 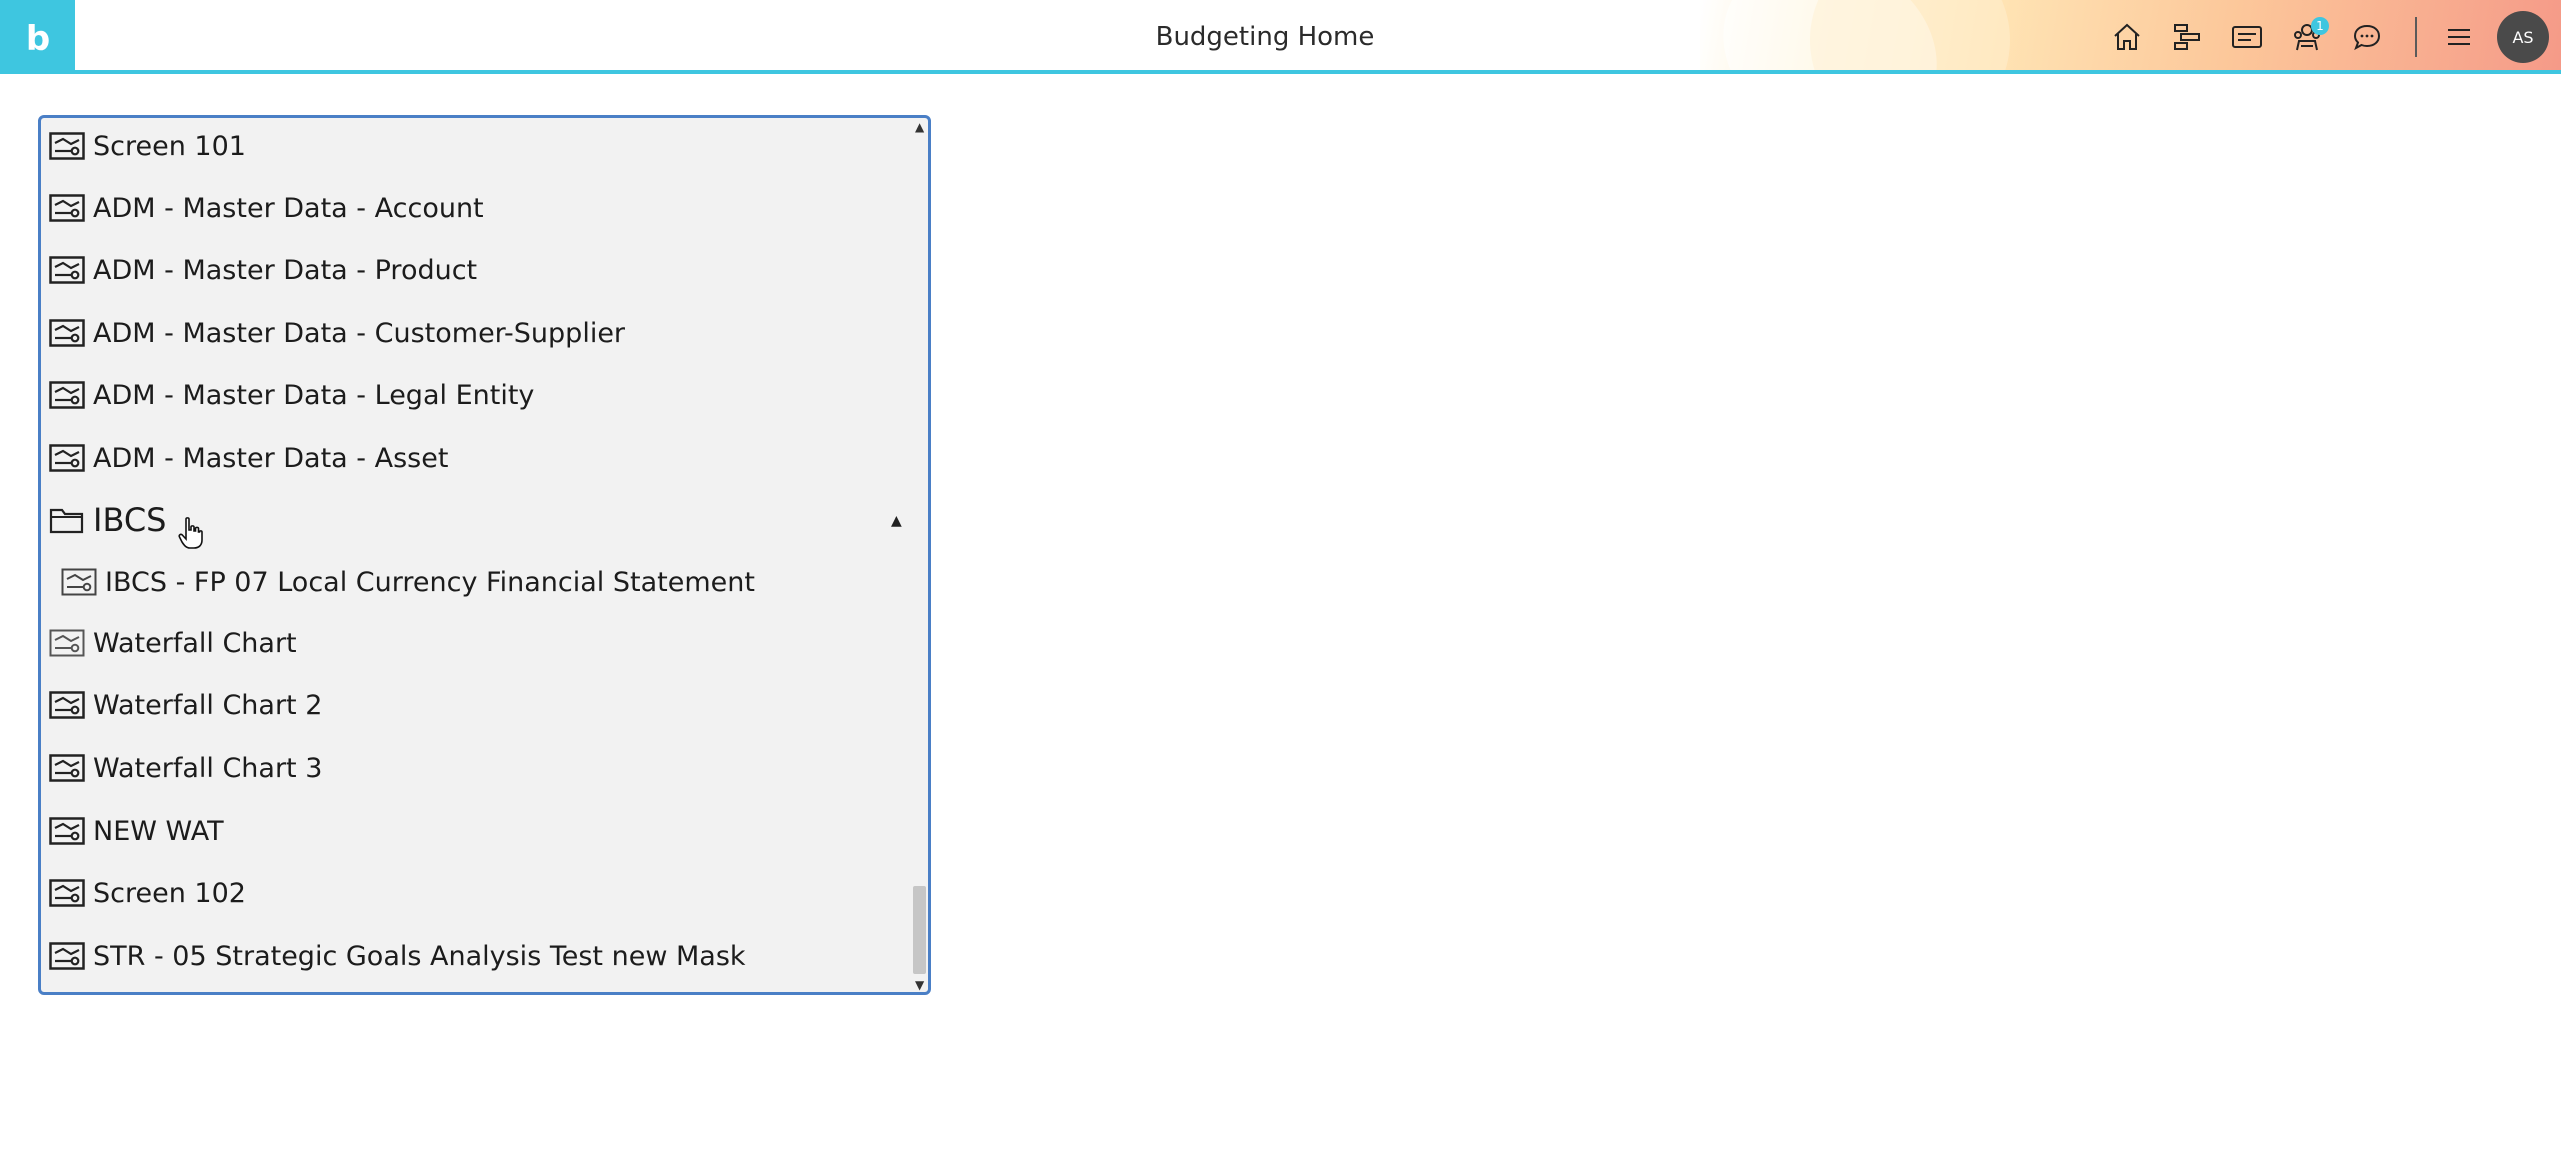 I want to click on card-button, so click(x=2247, y=37).